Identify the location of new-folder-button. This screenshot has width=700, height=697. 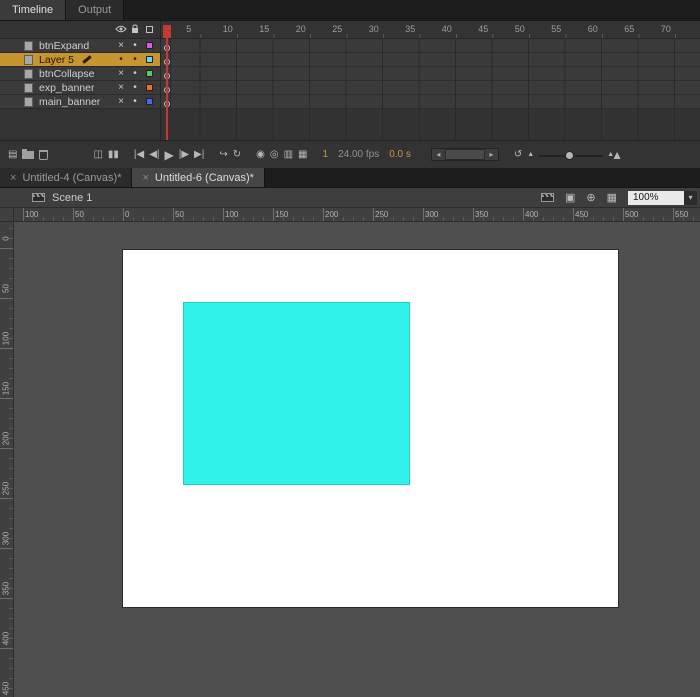
(28, 153).